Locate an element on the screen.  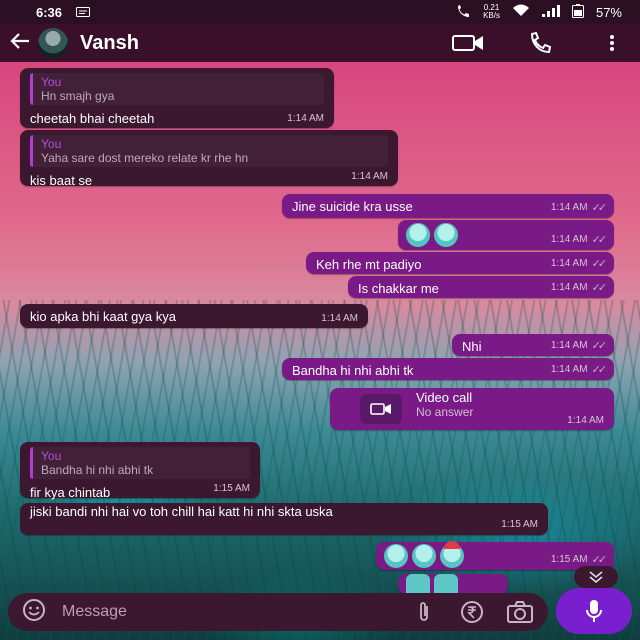
message-bubble-outgoing: Jine suicide kra usse 1:14 AM ✓✓ is located at coordinates (448, 206).